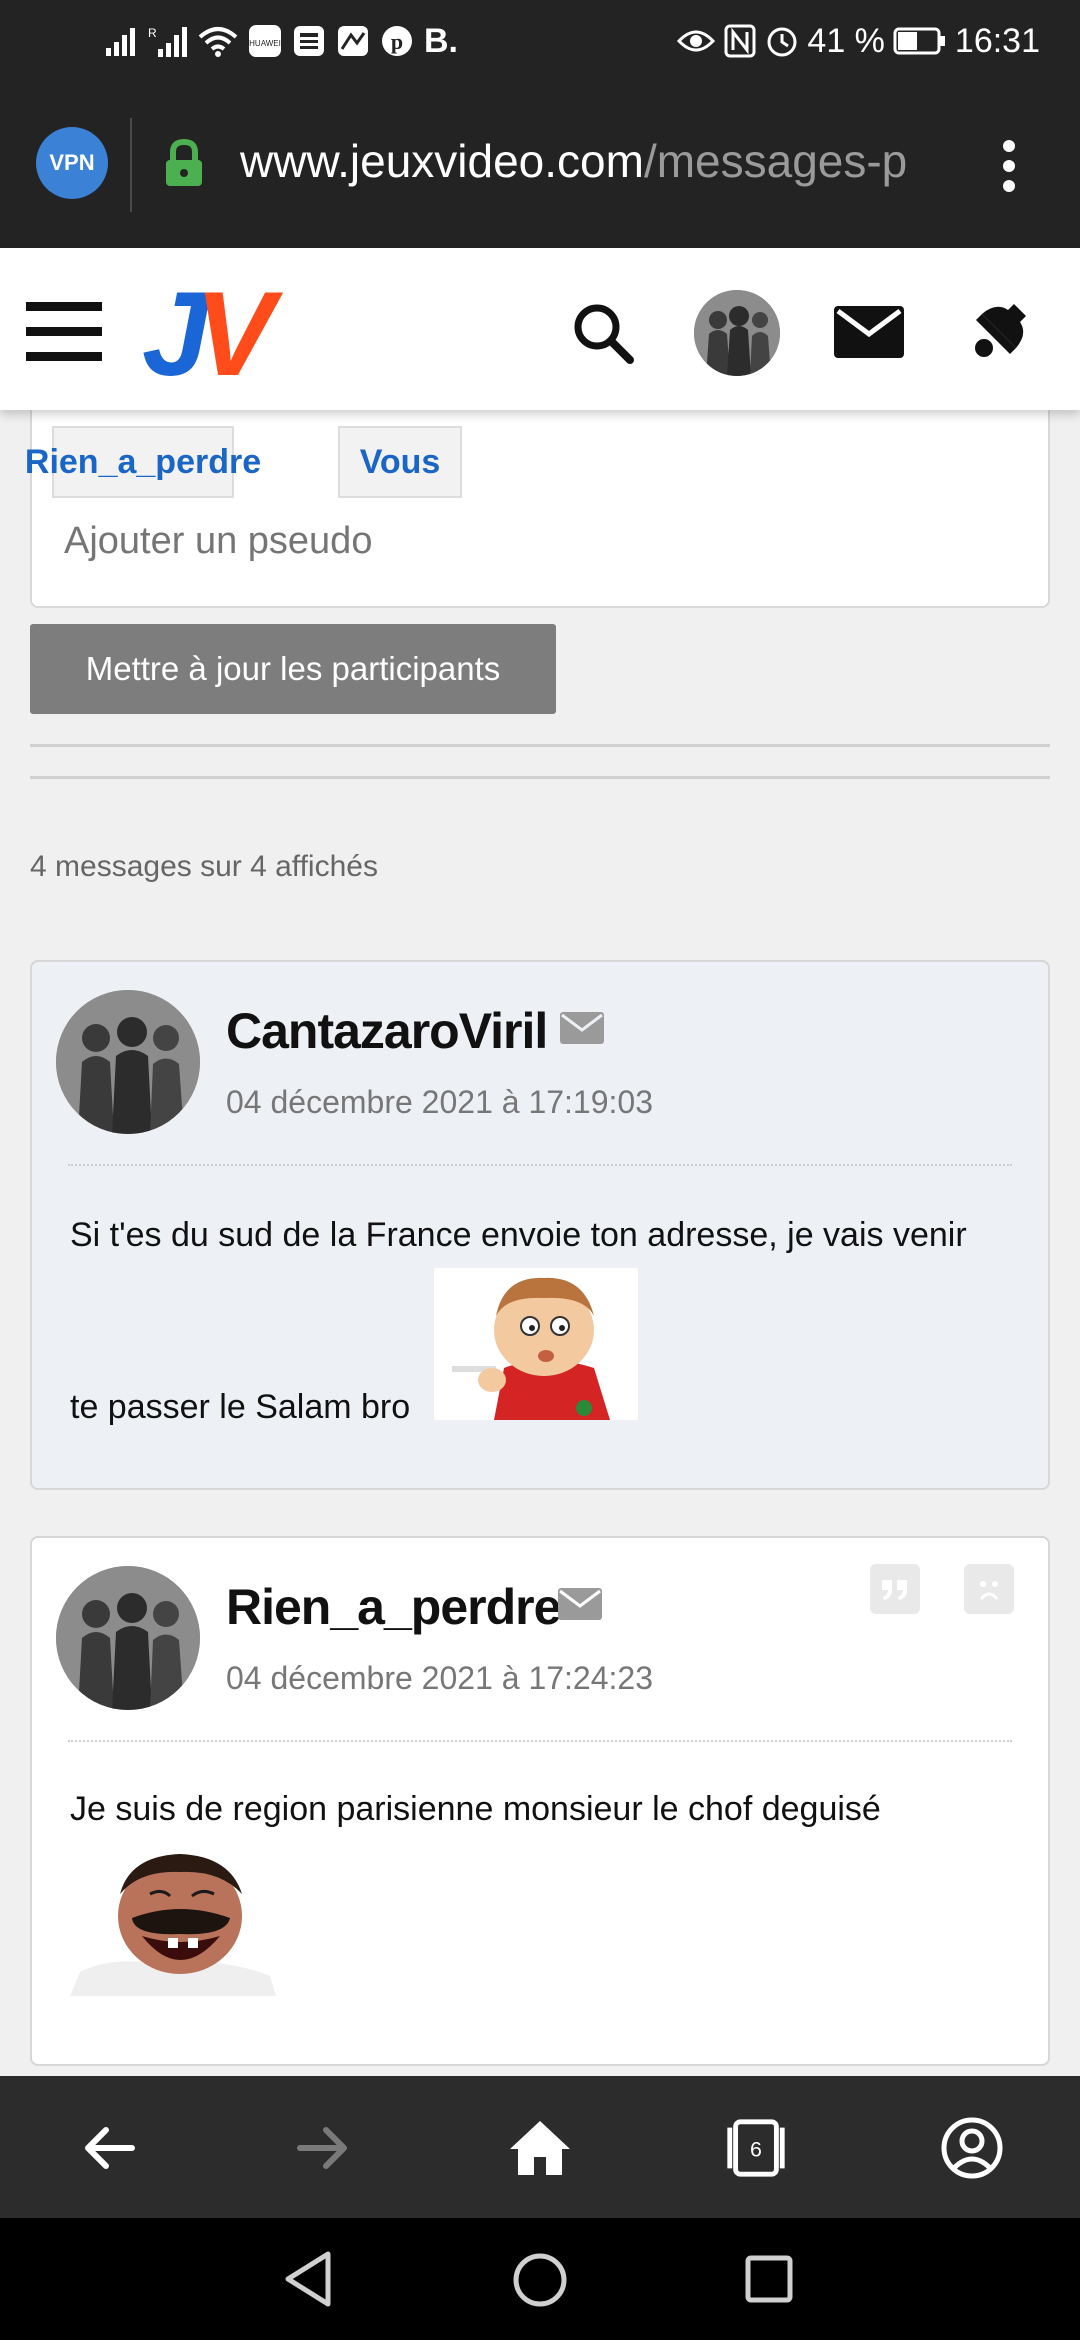 The width and height of the screenshot is (1080, 2340). What do you see at coordinates (775, 161) in the screenshot?
I see `url-path: /messages-p` at bounding box center [775, 161].